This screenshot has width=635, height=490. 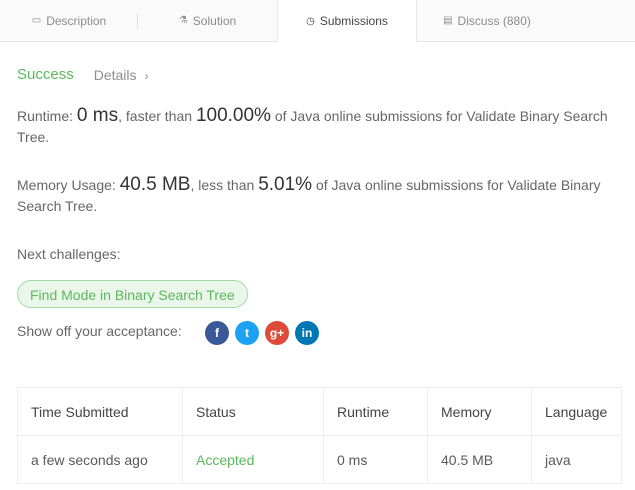 I want to click on memory-mid: , less than, so click(x=222, y=185).